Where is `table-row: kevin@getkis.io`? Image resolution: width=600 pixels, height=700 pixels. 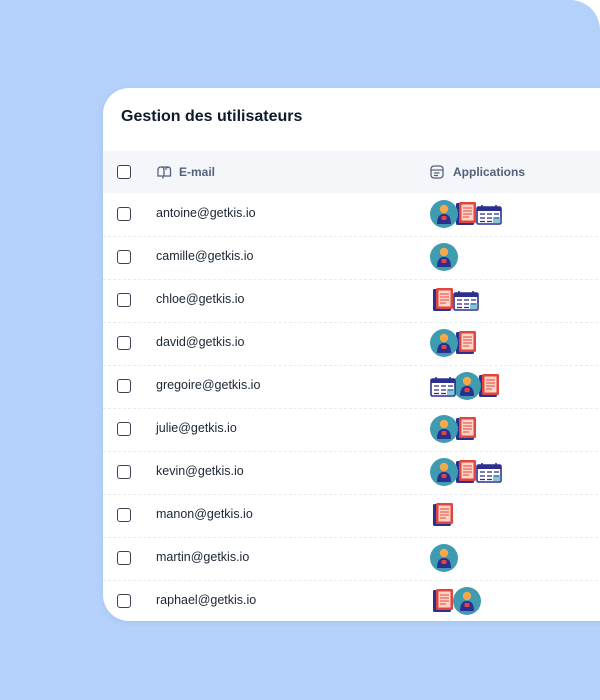 table-row: kevin@getkis.io is located at coordinates (351, 473).